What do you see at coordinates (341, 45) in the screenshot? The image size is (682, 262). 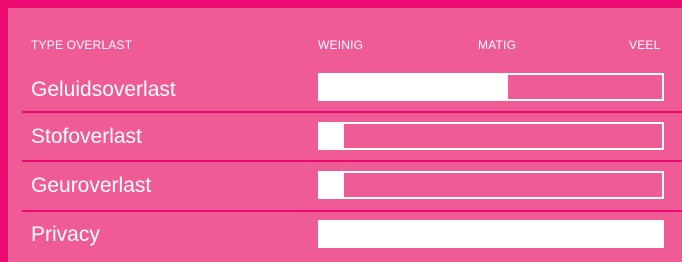 I see `scale-label-low: WEINIG` at bounding box center [341, 45].